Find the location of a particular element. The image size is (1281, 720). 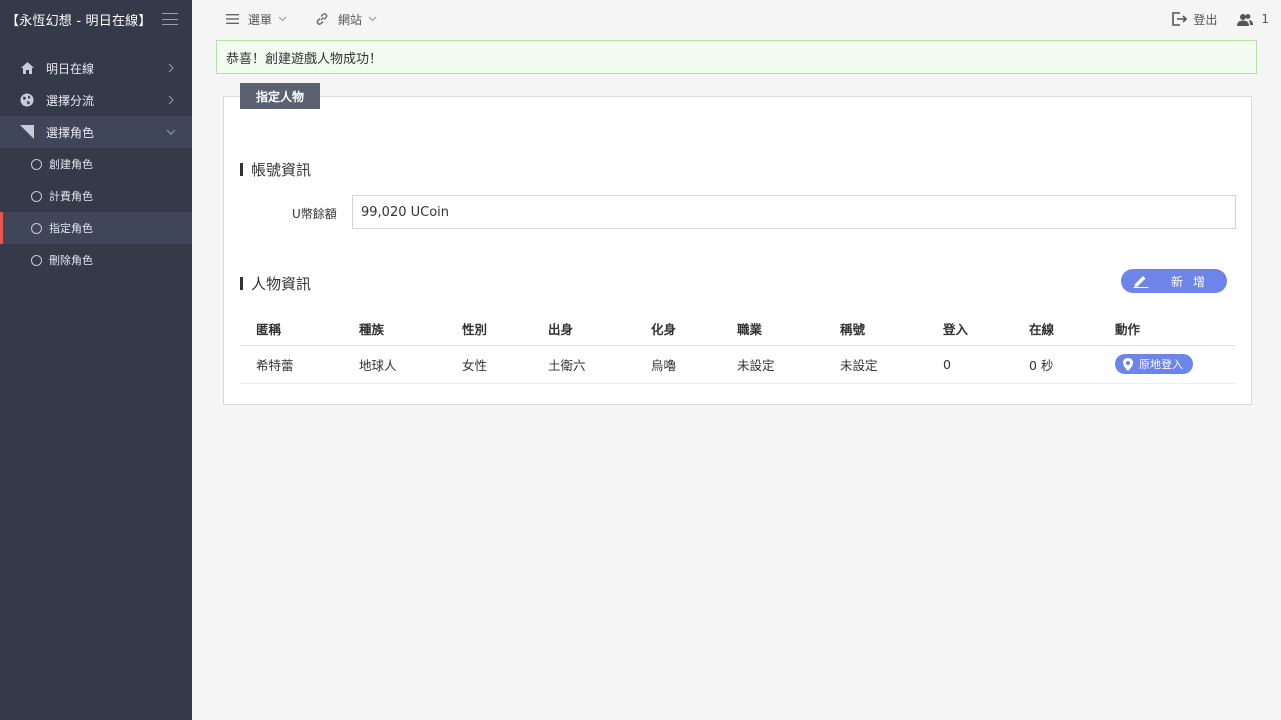

cell-origin: 土衛六 is located at coordinates (583, 364).